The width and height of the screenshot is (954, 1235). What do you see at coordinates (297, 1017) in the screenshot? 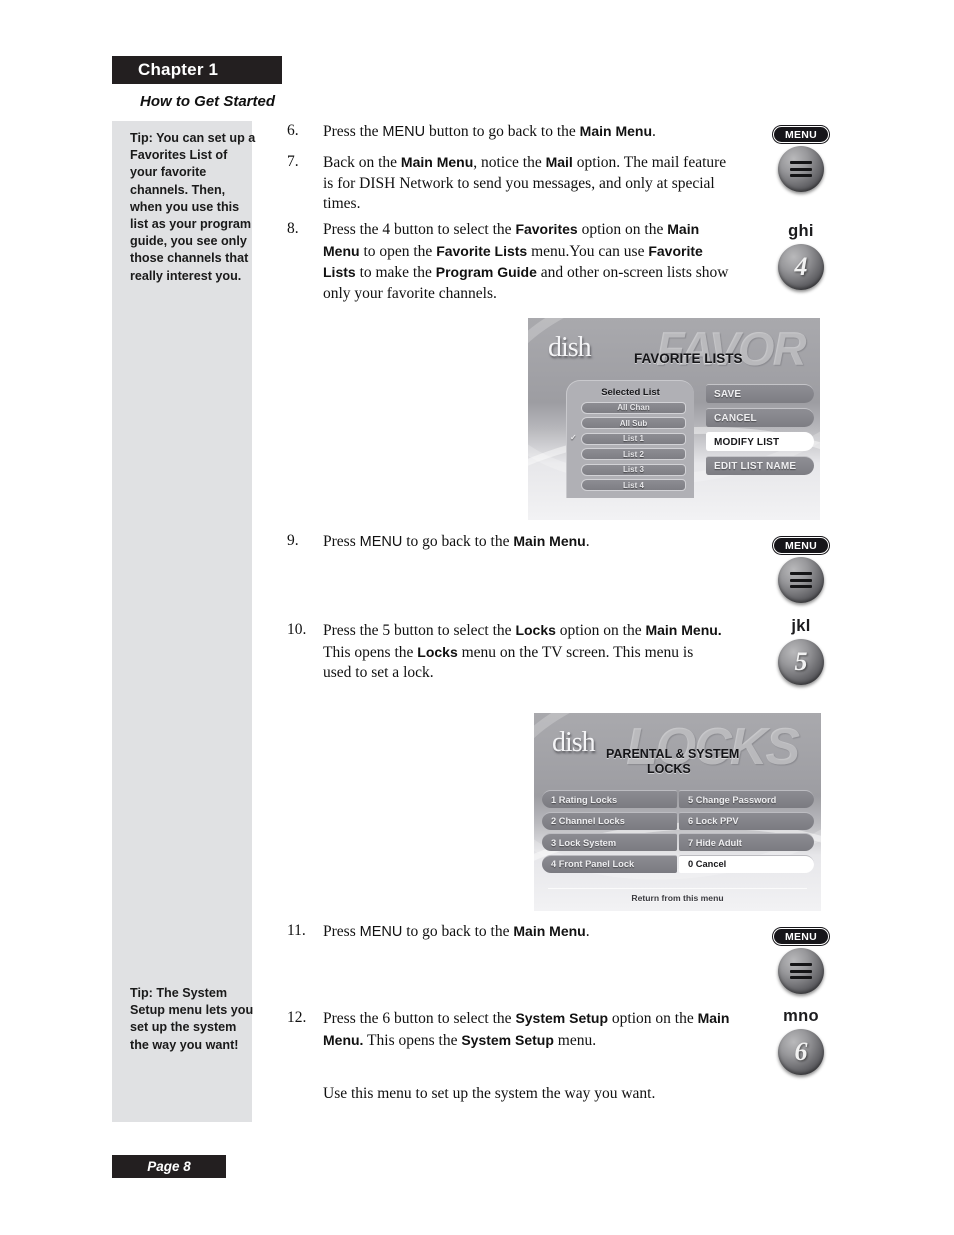
I see `step-number: 12.` at bounding box center [297, 1017].